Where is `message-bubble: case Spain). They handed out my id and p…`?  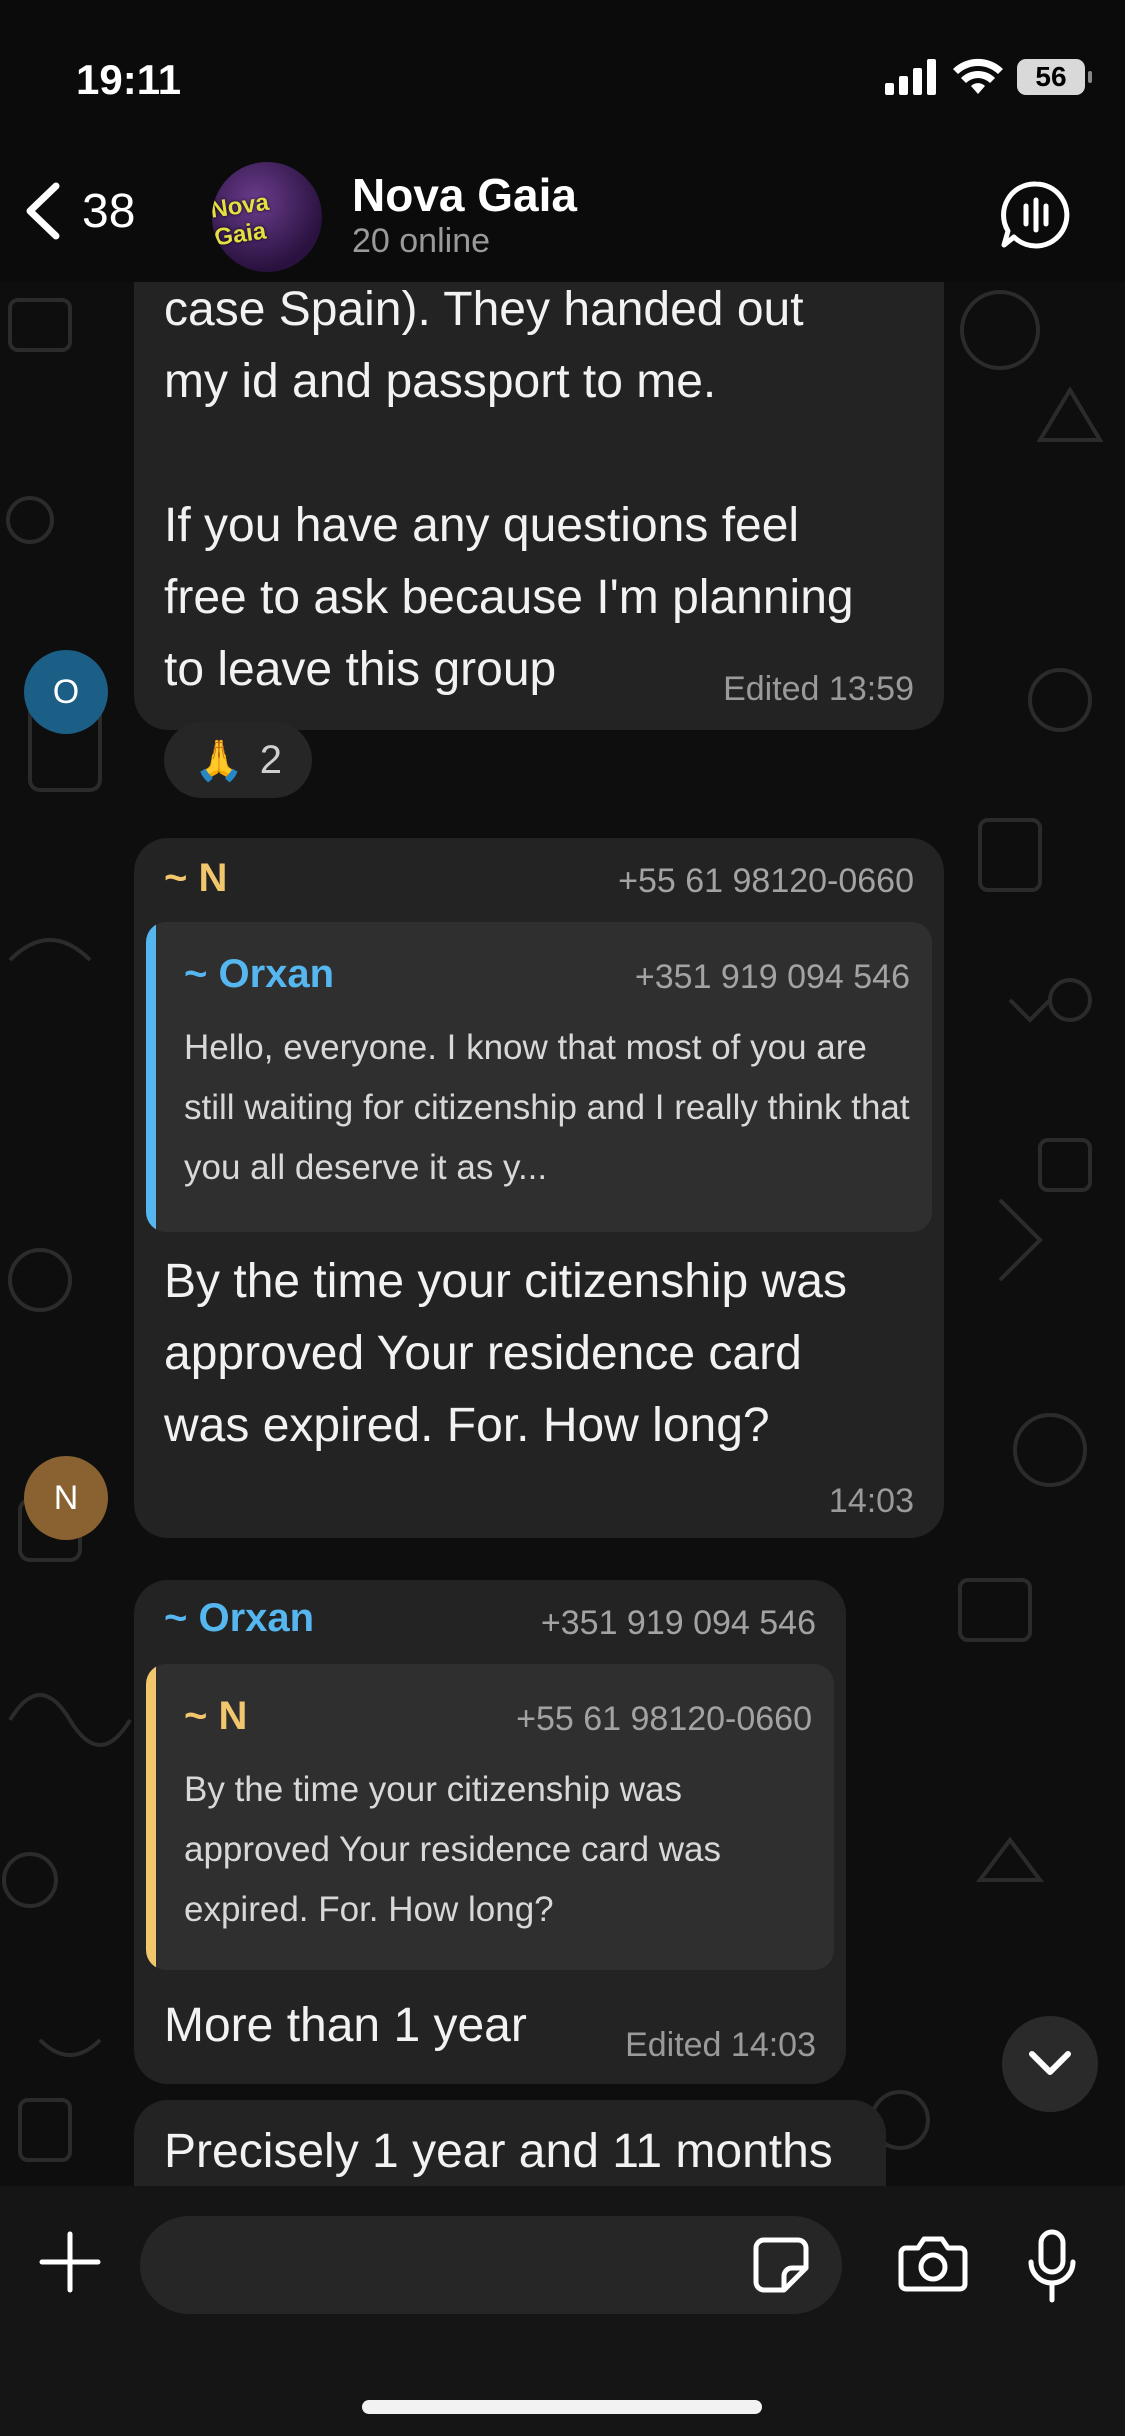 message-bubble: case Spain). They handed out my id and p… is located at coordinates (539, 506).